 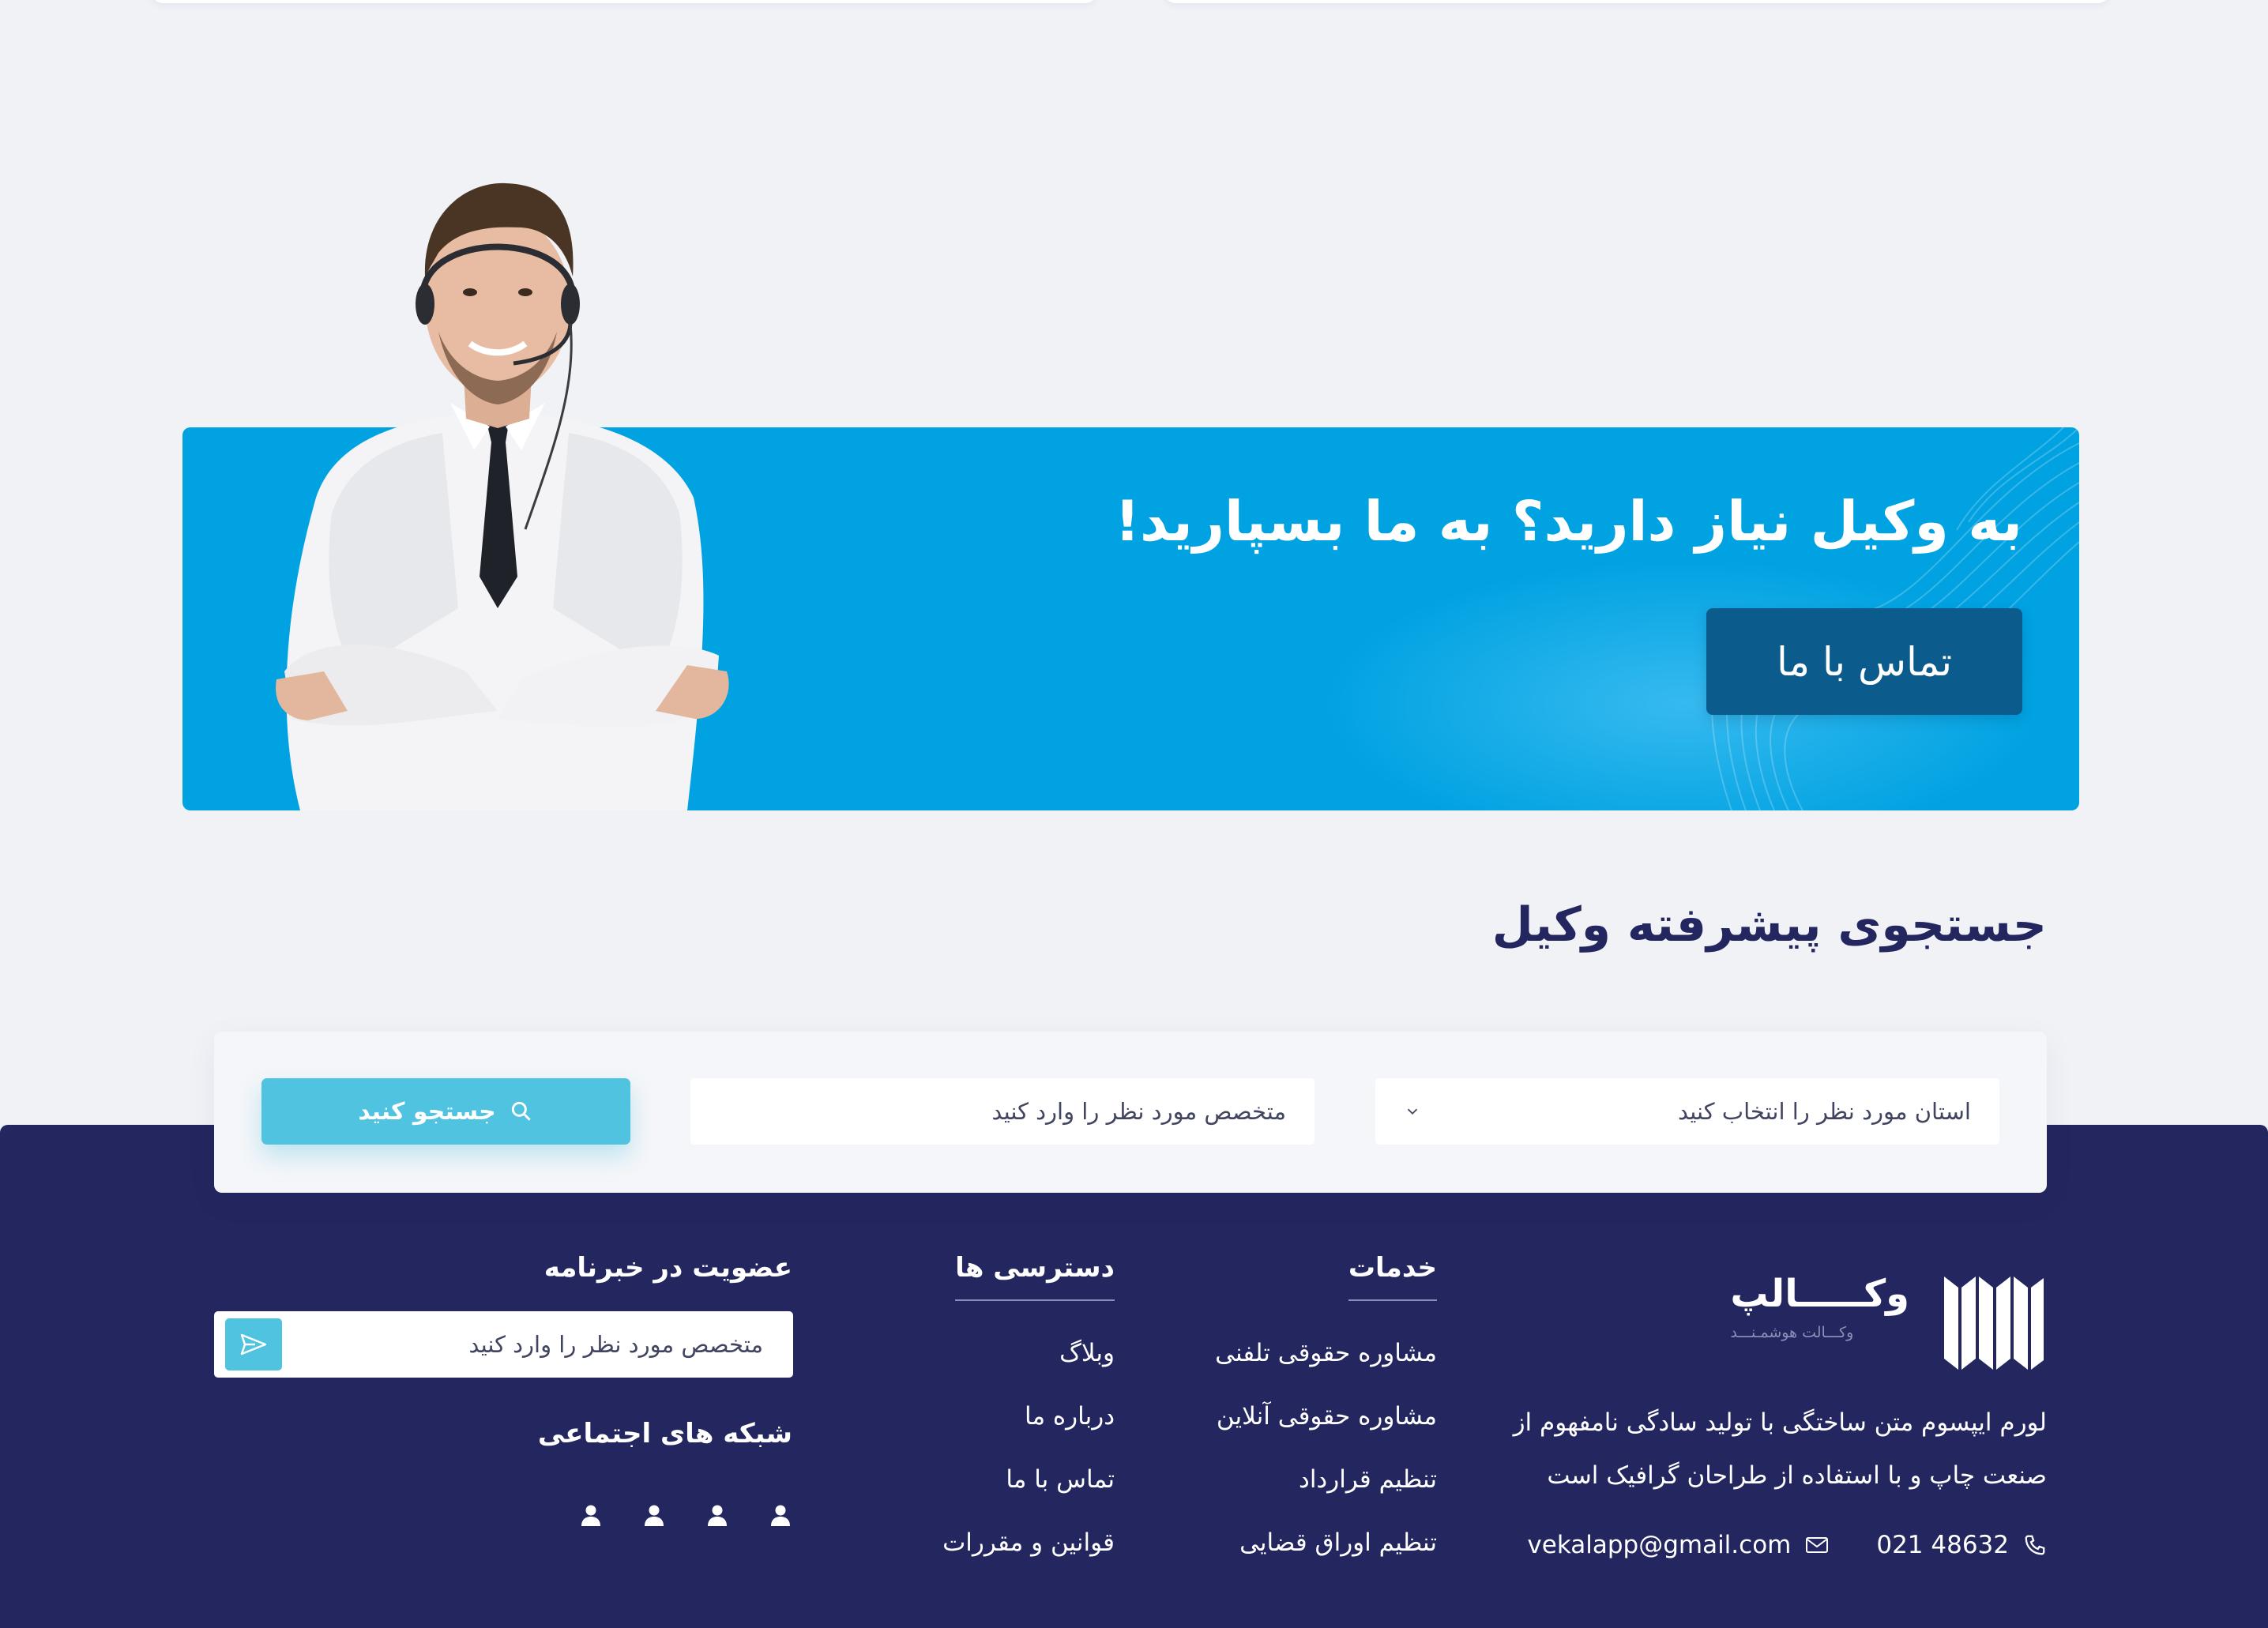 What do you see at coordinates (1769, 925) in the screenshot?
I see `search-section-title: جستجوی پیشرفته وکیل` at bounding box center [1769, 925].